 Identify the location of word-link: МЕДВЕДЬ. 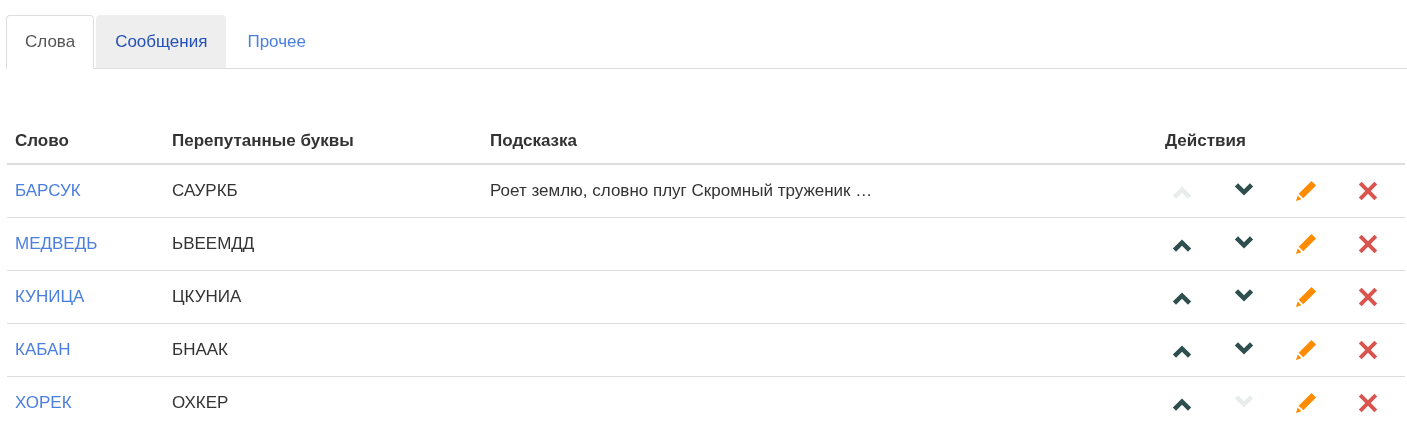
(56, 243).